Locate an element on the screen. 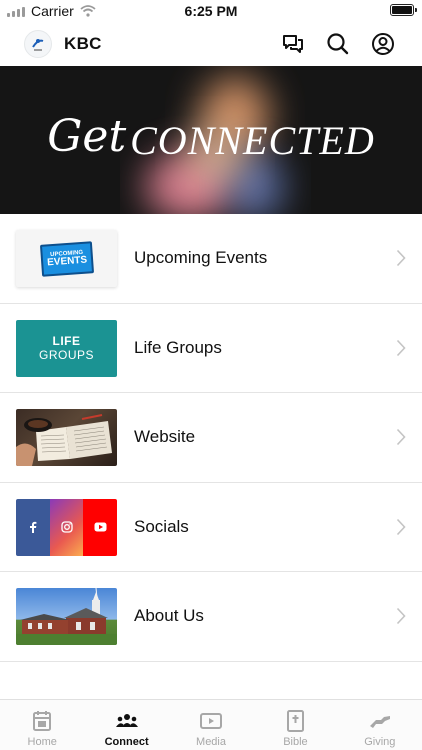 Image resolution: width=422 pixels, height=750 pixels. media-icon is located at coordinates (211, 721).